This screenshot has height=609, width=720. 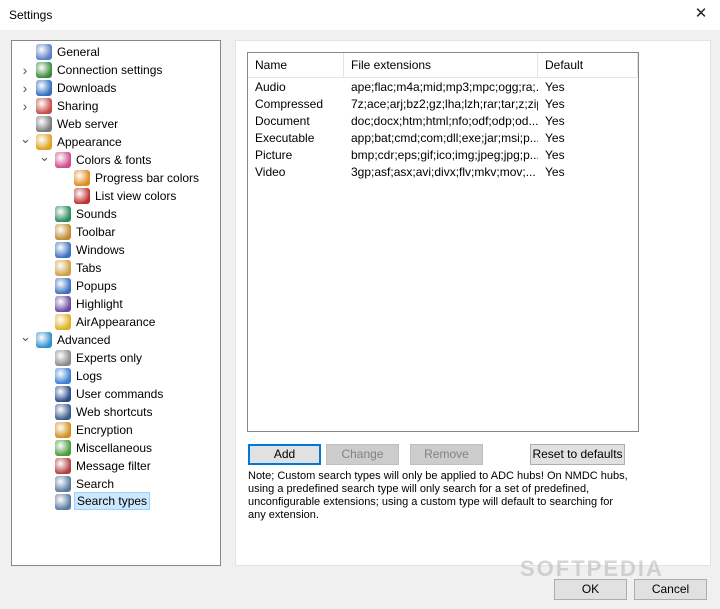 What do you see at coordinates (125, 484) in the screenshot?
I see `tree-item: Search` at bounding box center [125, 484].